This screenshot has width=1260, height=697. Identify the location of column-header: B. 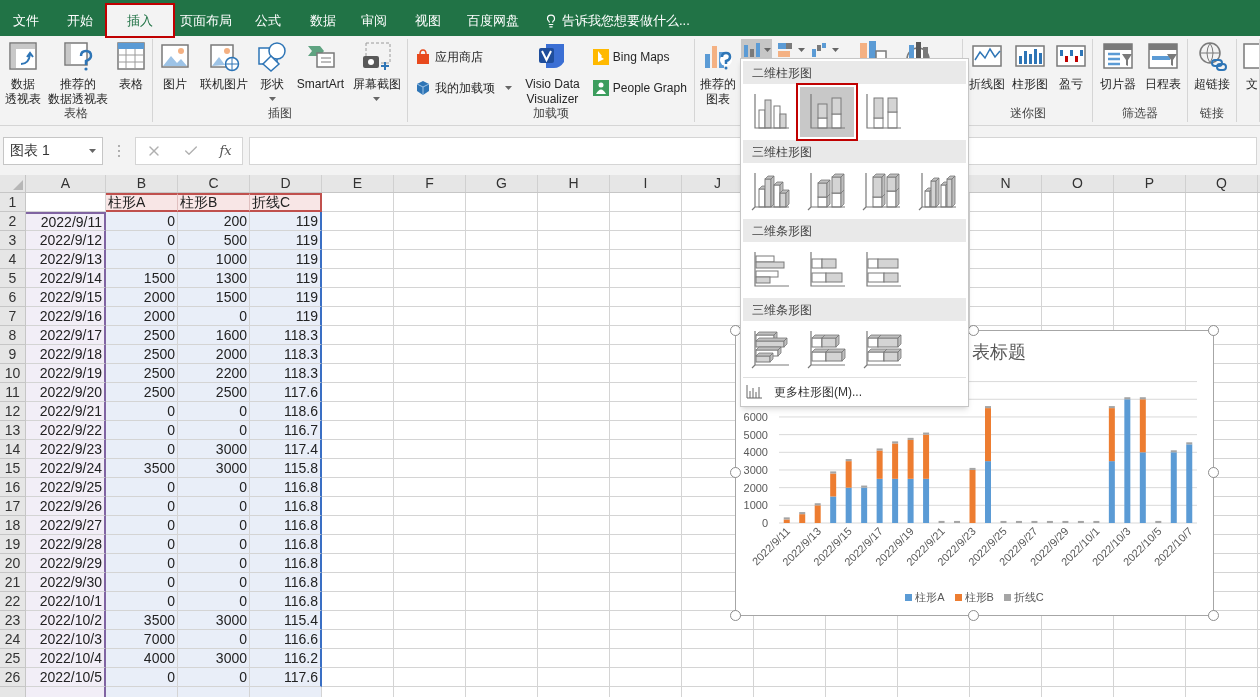
(142, 183).